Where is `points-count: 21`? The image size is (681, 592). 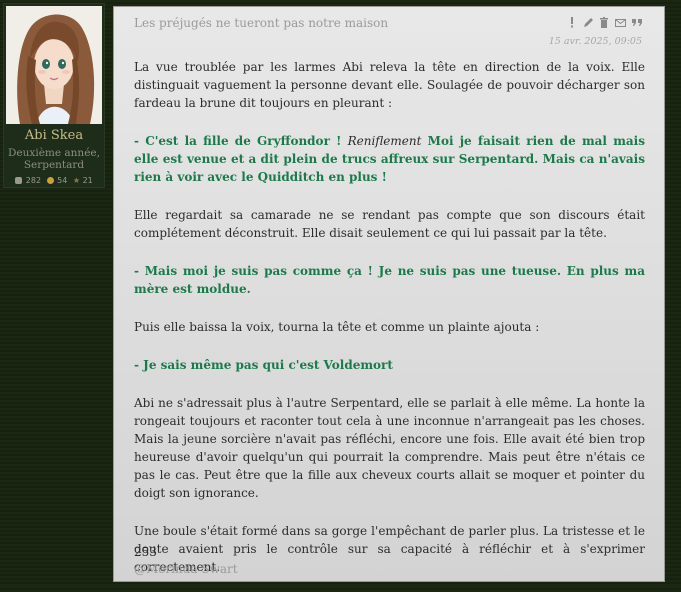
points-count: 21 is located at coordinates (87, 180).